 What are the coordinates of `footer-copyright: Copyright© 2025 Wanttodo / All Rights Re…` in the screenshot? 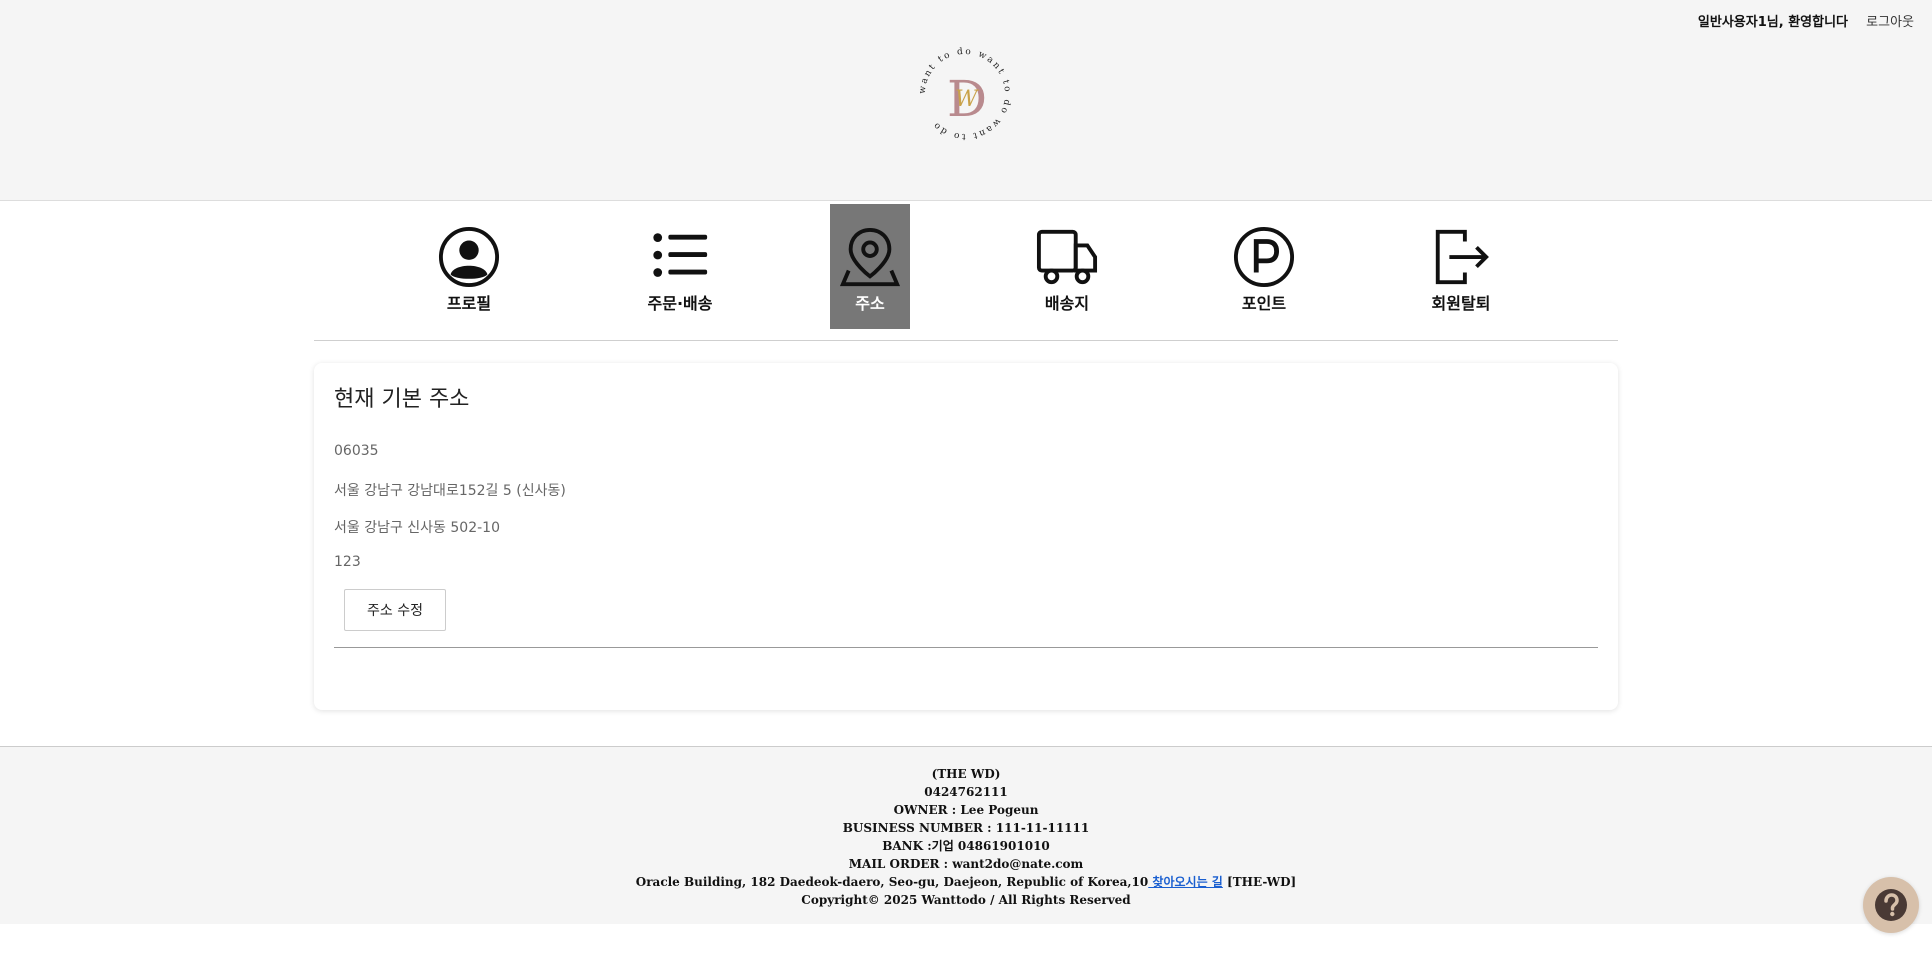 It's located at (966, 900).